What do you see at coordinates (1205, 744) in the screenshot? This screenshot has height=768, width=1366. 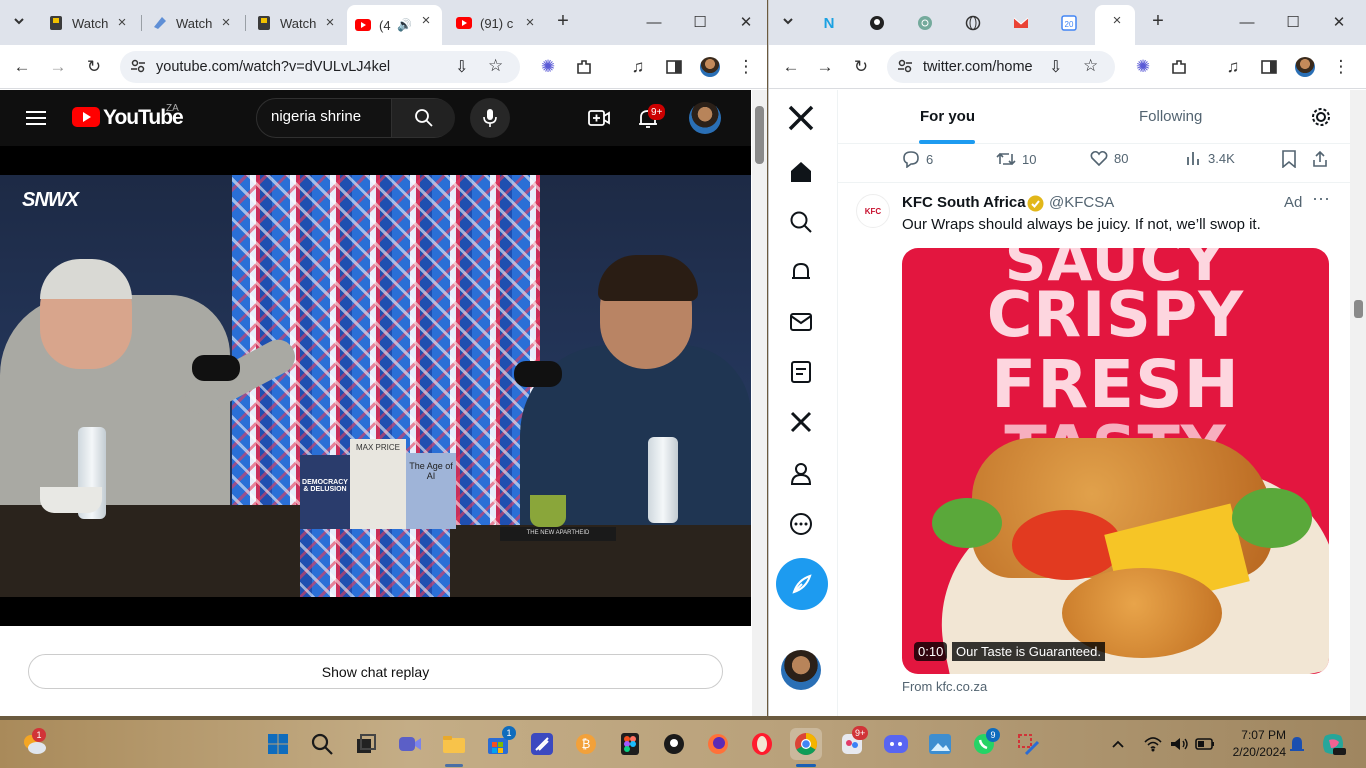 I see `battery-icon` at bounding box center [1205, 744].